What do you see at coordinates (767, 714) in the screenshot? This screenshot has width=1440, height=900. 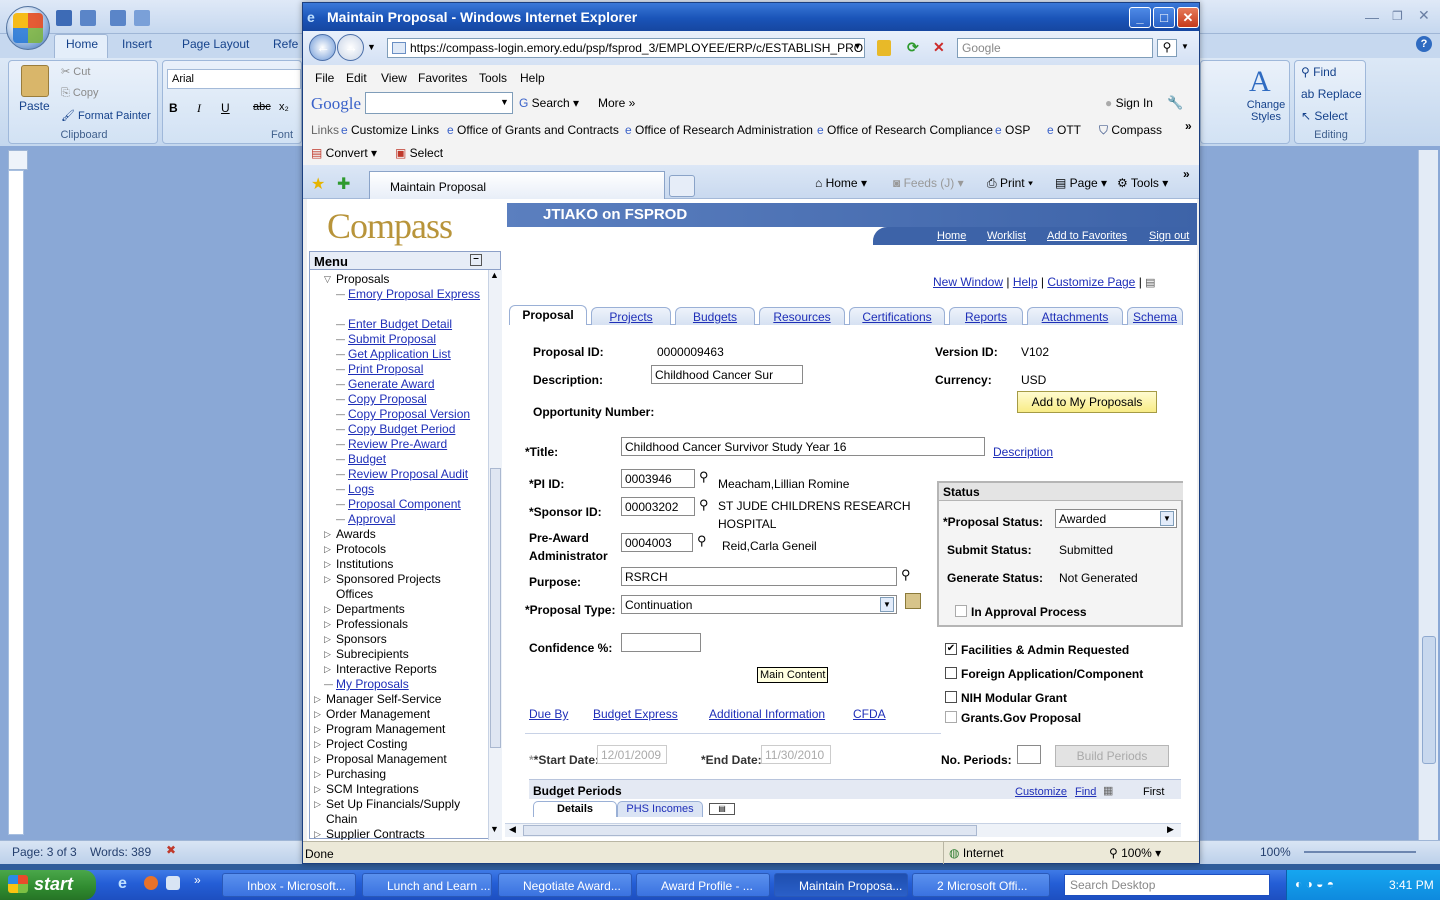 I see `additional-information-link: Additional Information` at bounding box center [767, 714].